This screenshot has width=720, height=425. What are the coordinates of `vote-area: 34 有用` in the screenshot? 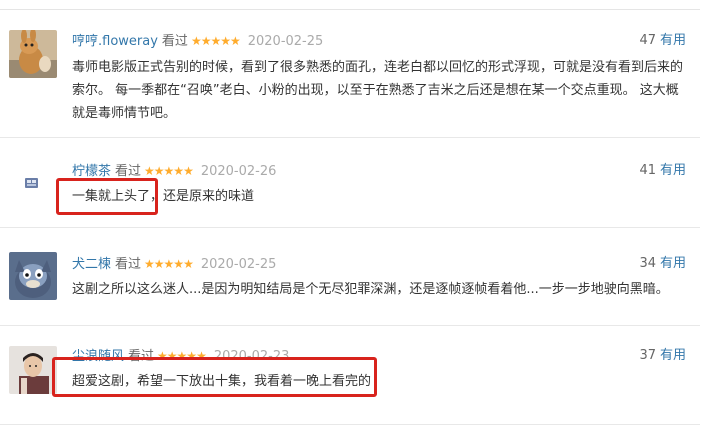 It's located at (662, 264).